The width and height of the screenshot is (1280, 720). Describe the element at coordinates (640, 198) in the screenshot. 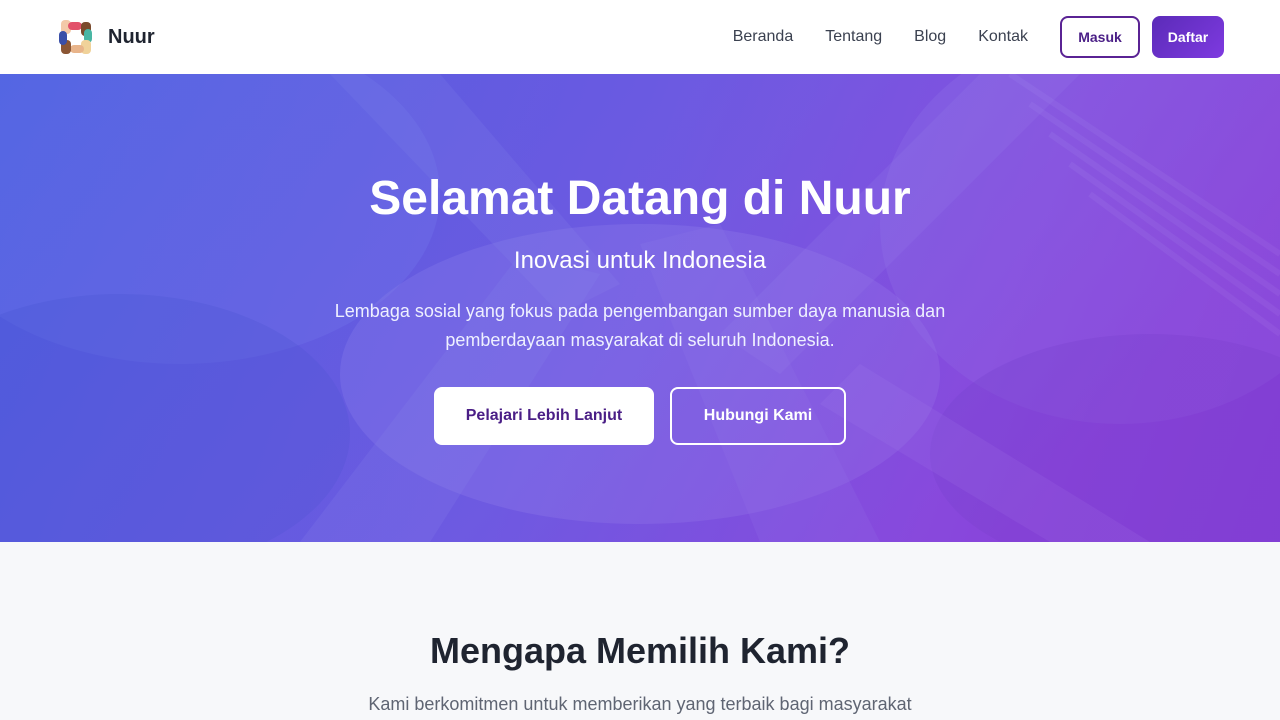

I see `hero-title: Selamat Datang di Nuur` at that location.